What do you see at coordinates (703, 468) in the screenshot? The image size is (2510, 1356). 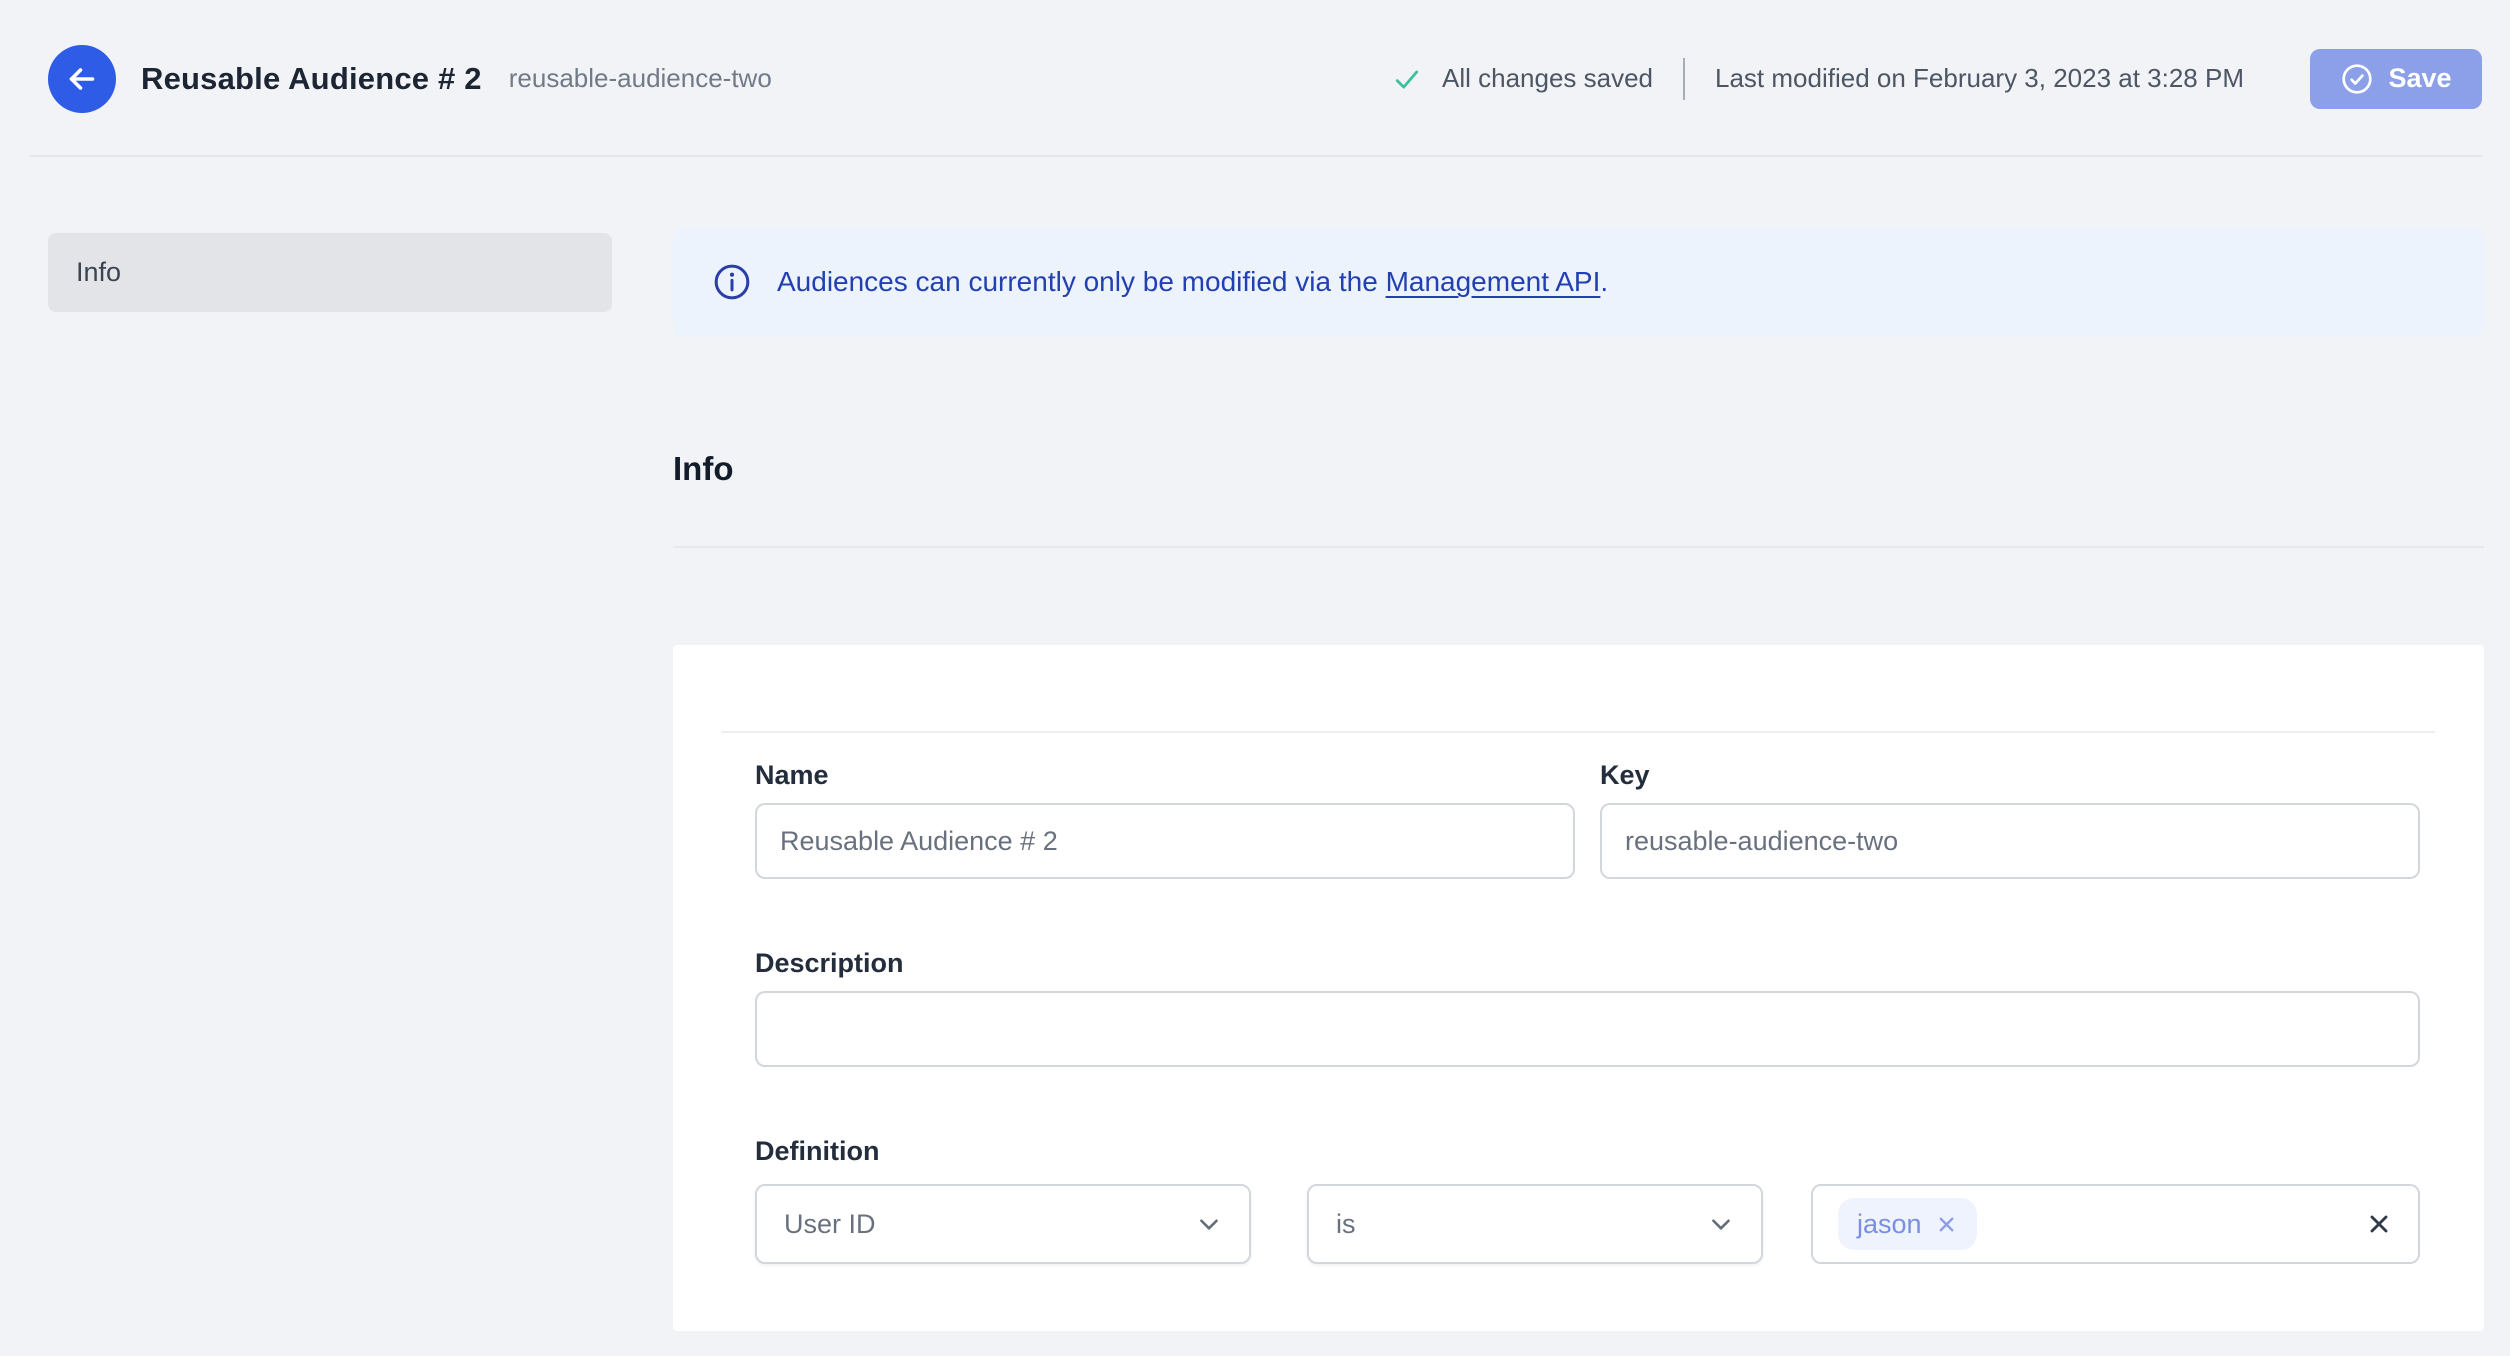 I see `section-heading: Info` at bounding box center [703, 468].